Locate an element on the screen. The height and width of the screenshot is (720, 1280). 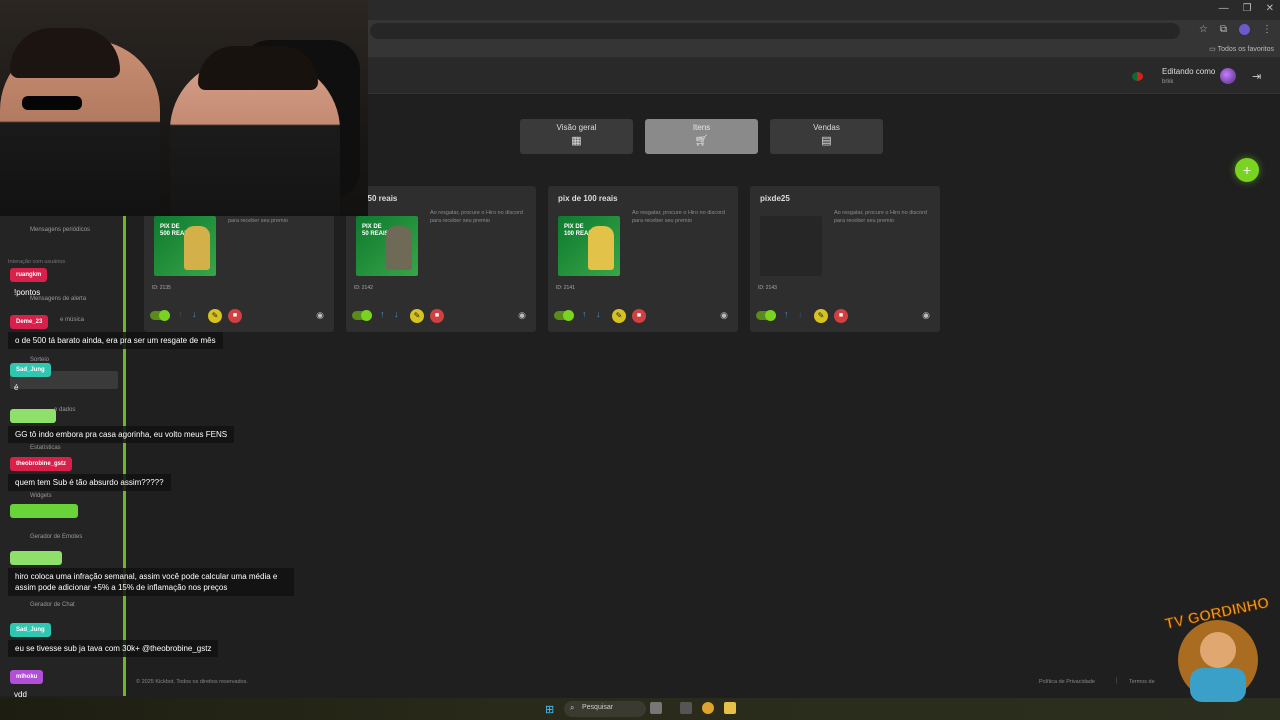
chat-username: Sad_Jung is located at coordinates (30, 630).